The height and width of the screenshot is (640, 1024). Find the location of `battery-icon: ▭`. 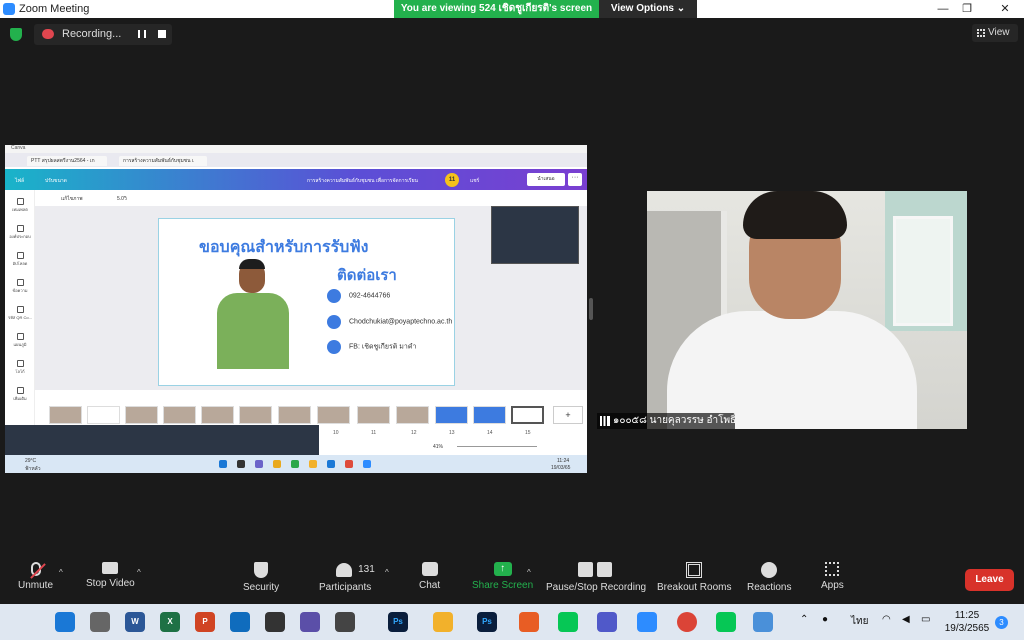

battery-icon: ▭ is located at coordinates (925, 619).